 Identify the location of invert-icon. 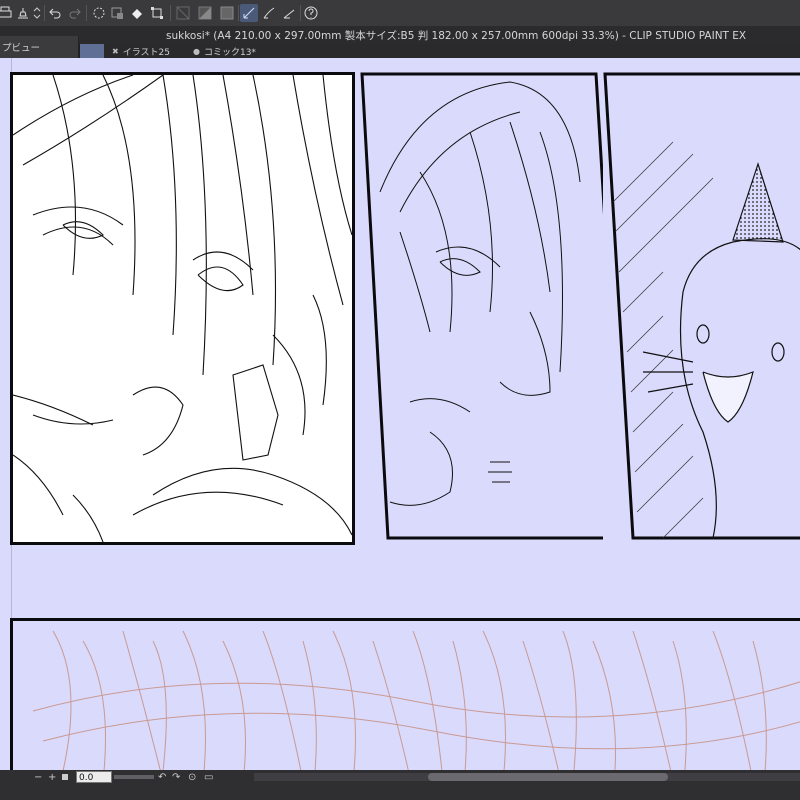
(227, 13).